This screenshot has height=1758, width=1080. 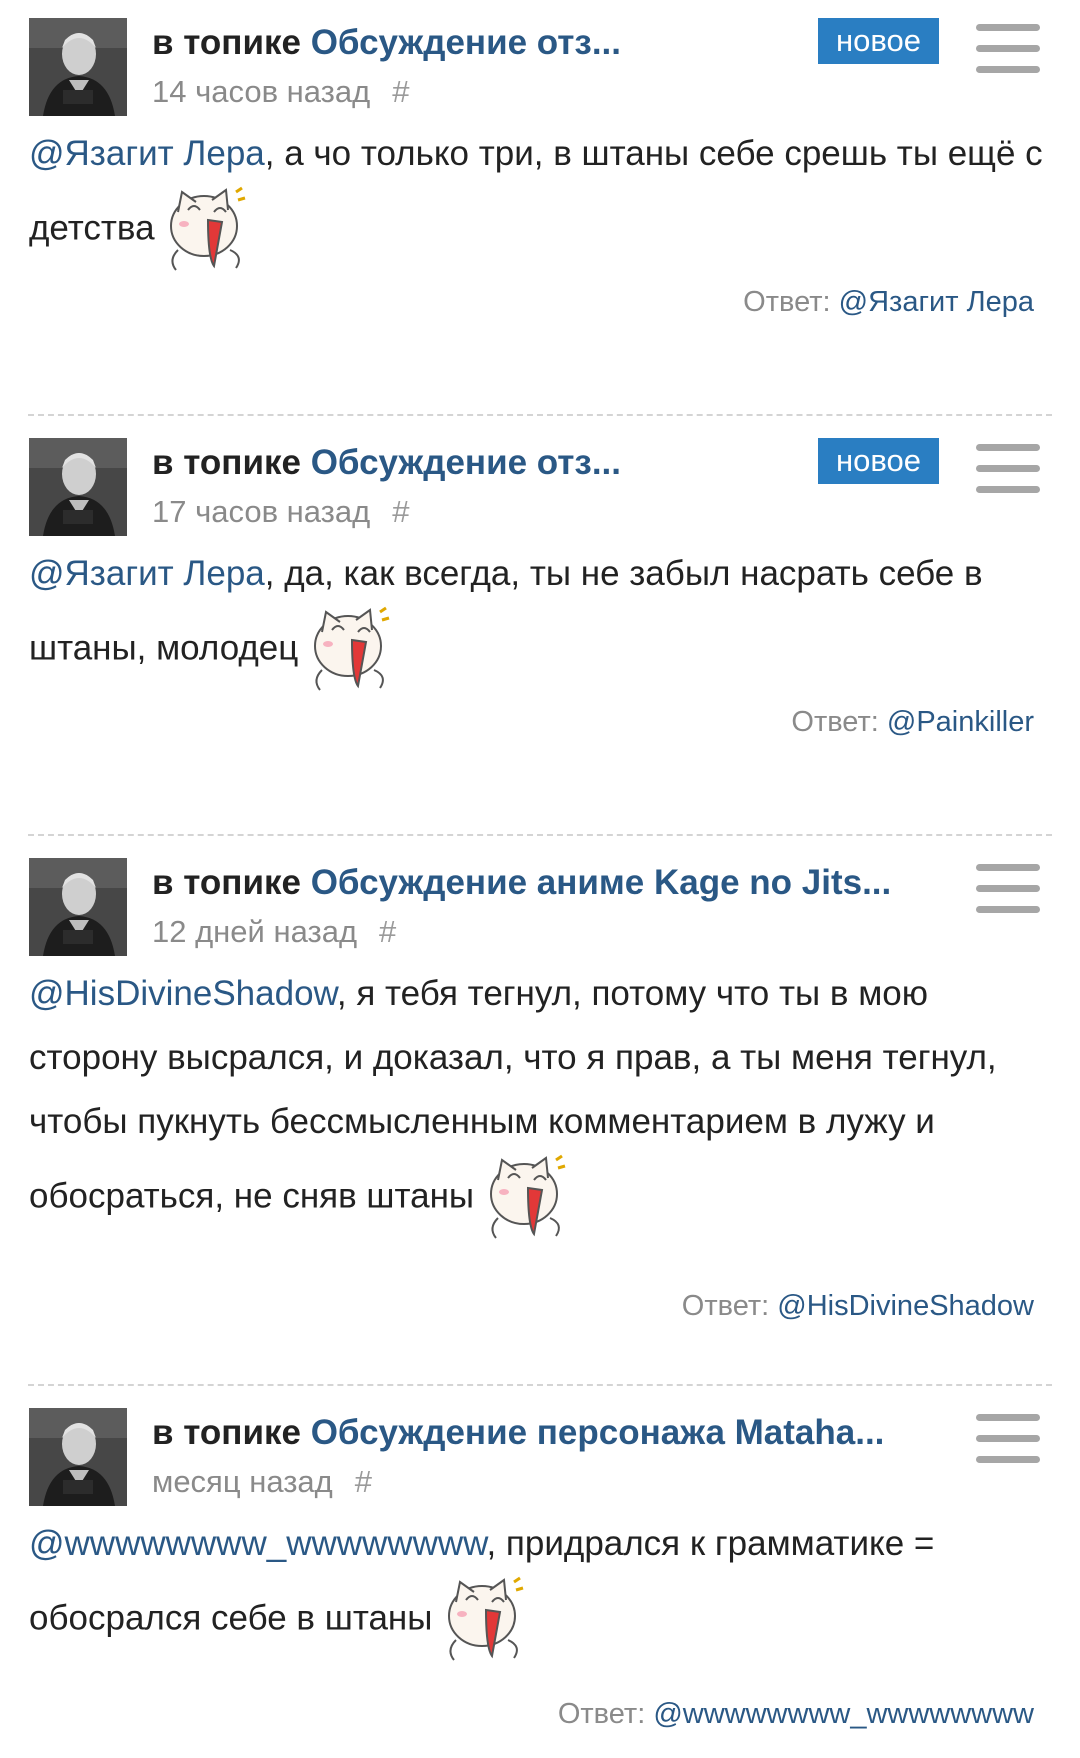 I want to click on reply-to-link: @Язагит Лера, so click(x=936, y=302).